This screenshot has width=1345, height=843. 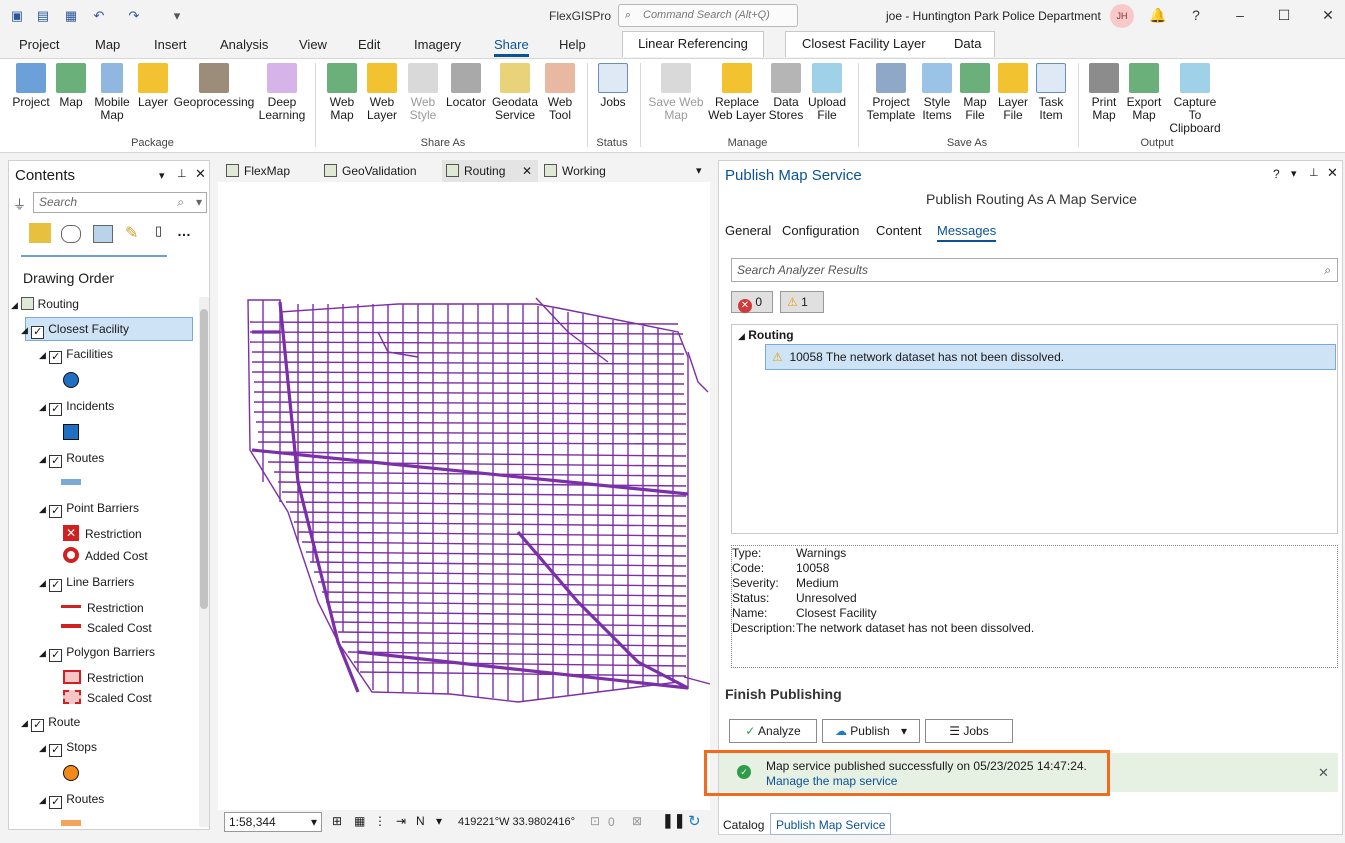 What do you see at coordinates (45, 304) in the screenshot?
I see `map-node: ◢ Routing` at bounding box center [45, 304].